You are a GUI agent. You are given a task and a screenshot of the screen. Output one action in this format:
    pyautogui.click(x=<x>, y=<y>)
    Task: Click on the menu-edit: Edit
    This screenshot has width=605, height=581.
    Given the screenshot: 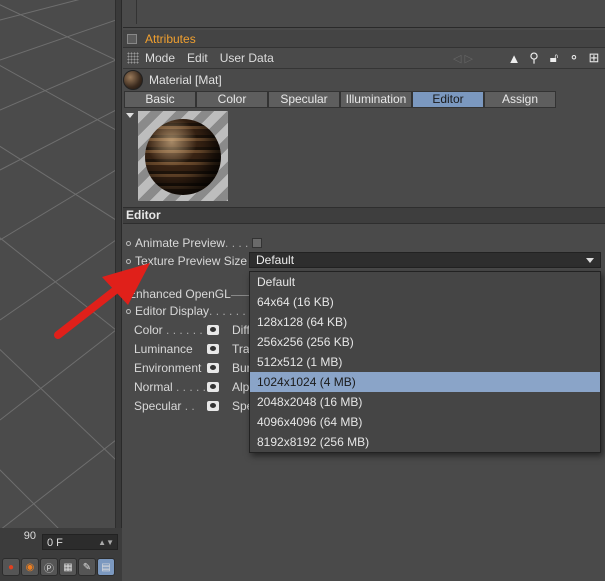 What is the action you would take?
    pyautogui.click(x=197, y=58)
    